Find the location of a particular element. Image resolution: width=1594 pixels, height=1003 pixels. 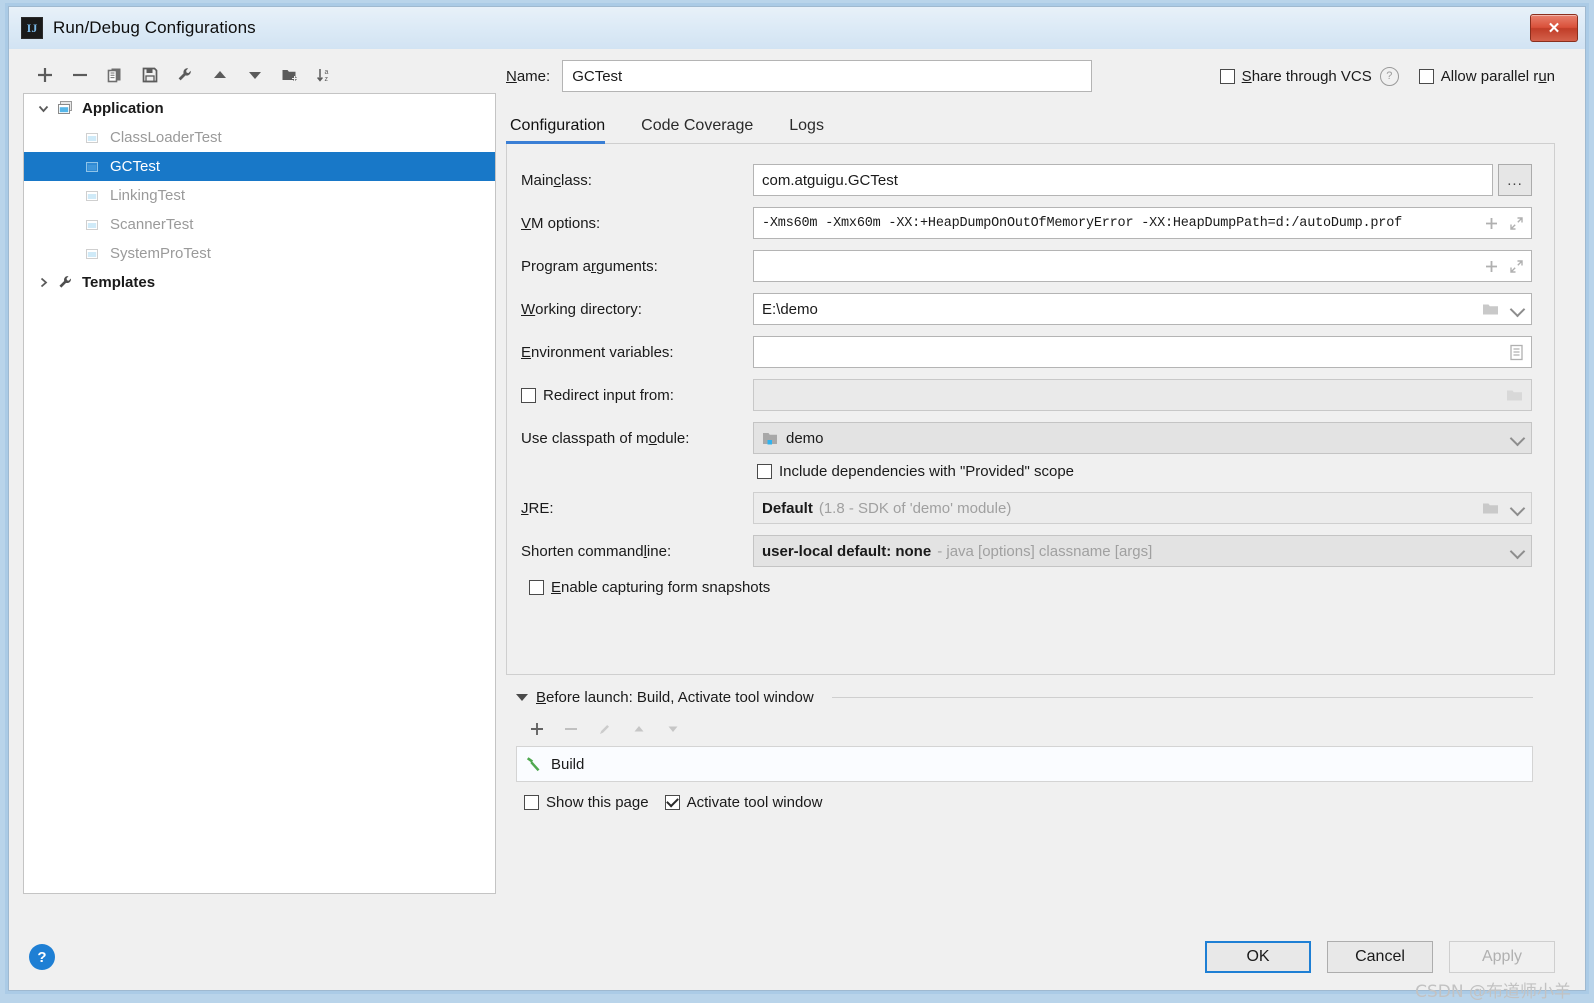

collapse-chevron-icon is located at coordinates (43, 282).